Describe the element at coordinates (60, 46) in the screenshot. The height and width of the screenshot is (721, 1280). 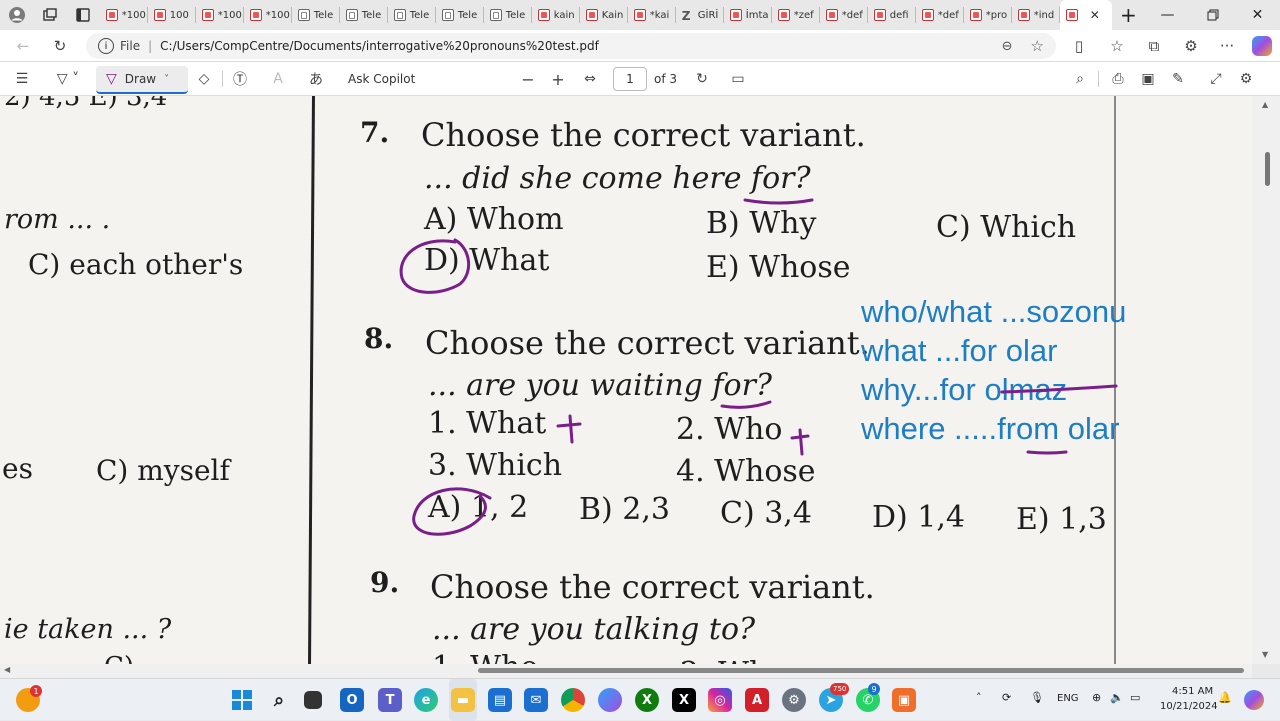
I see `refresh-icon: ↻` at that location.